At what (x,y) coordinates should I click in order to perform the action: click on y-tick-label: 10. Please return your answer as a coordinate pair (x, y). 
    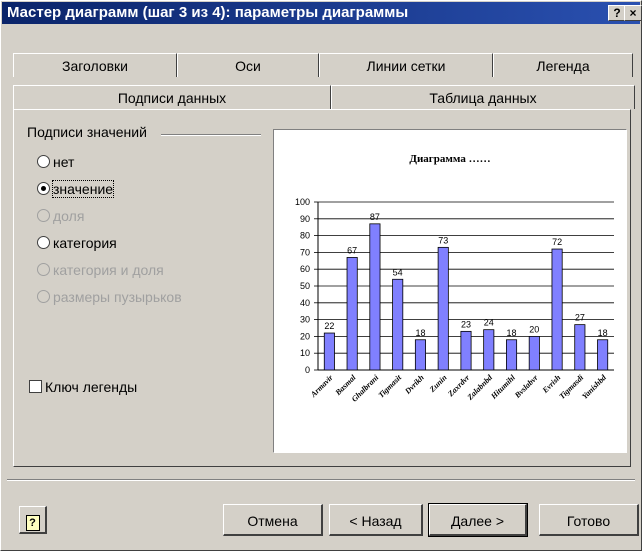
    Looking at the image, I should click on (305, 353).